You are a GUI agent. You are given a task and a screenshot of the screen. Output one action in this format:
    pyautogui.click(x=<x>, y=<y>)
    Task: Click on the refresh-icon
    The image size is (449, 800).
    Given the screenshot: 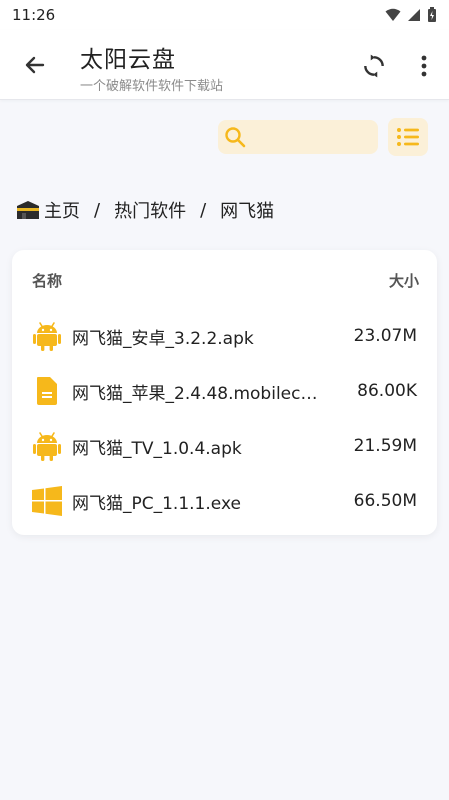 What is the action you would take?
    pyautogui.click(x=374, y=66)
    